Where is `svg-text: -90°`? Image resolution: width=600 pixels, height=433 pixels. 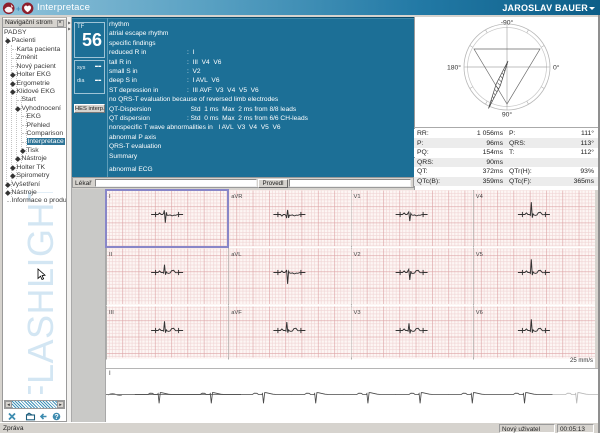
svg-text: -90° is located at coordinates (507, 23).